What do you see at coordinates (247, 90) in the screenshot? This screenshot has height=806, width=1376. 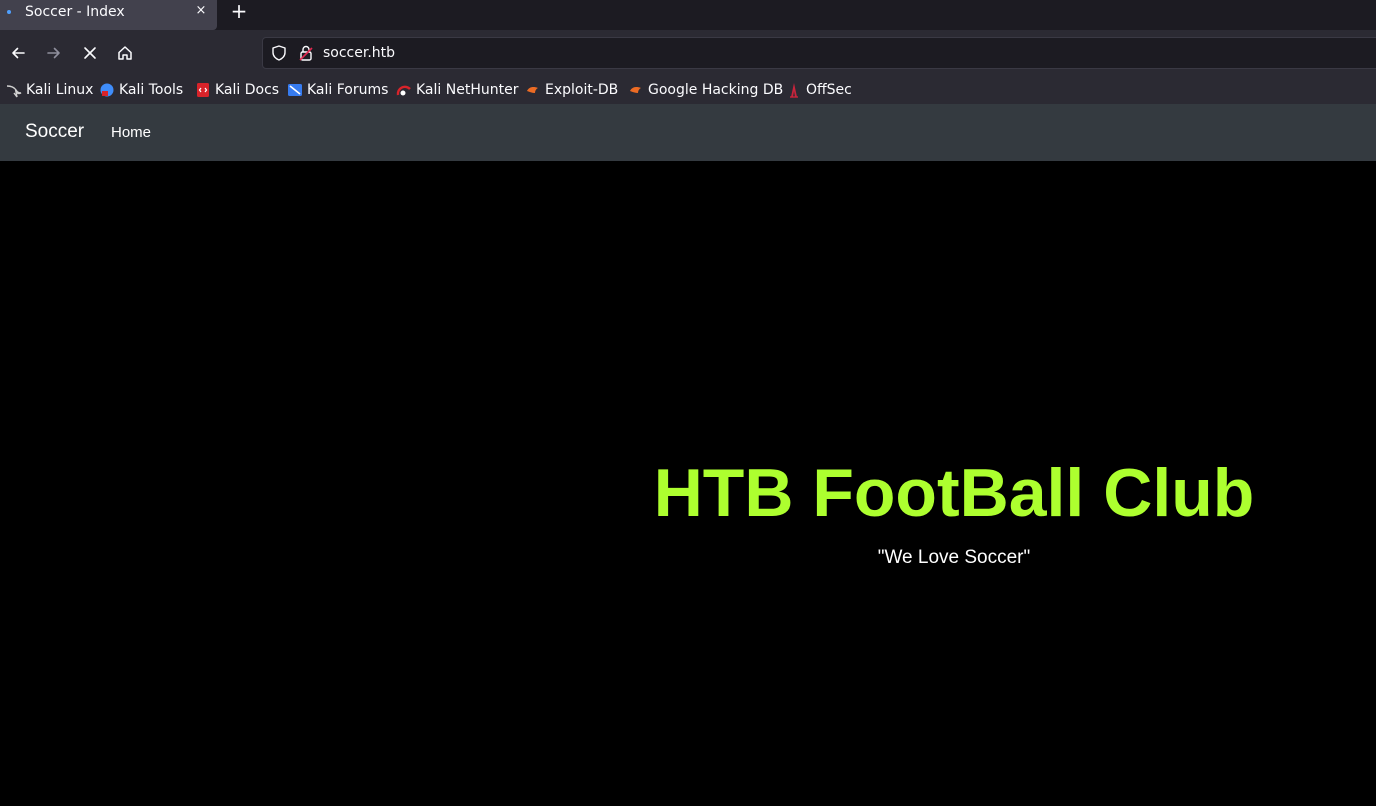 I see `bookmark-label: Kali Docs` at bounding box center [247, 90].